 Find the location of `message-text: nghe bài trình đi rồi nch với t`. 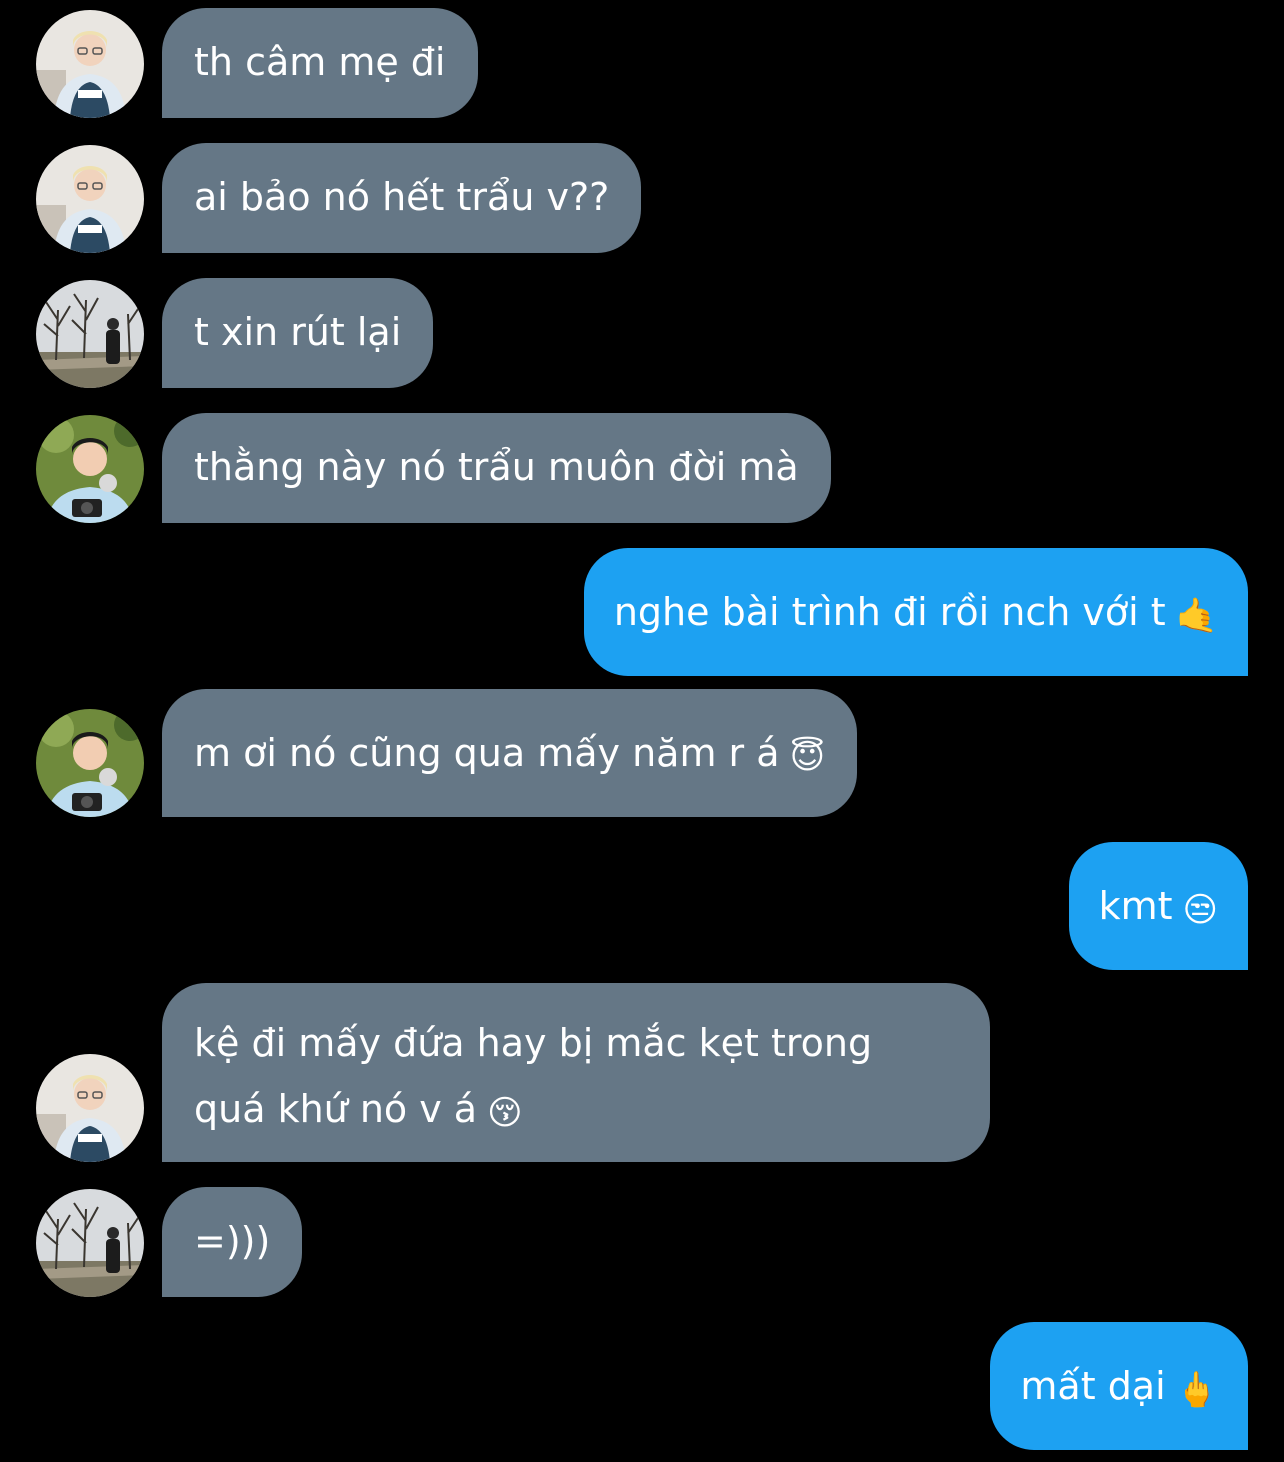

message-text: nghe bài trình đi rồi nch với t is located at coordinates (889, 612).